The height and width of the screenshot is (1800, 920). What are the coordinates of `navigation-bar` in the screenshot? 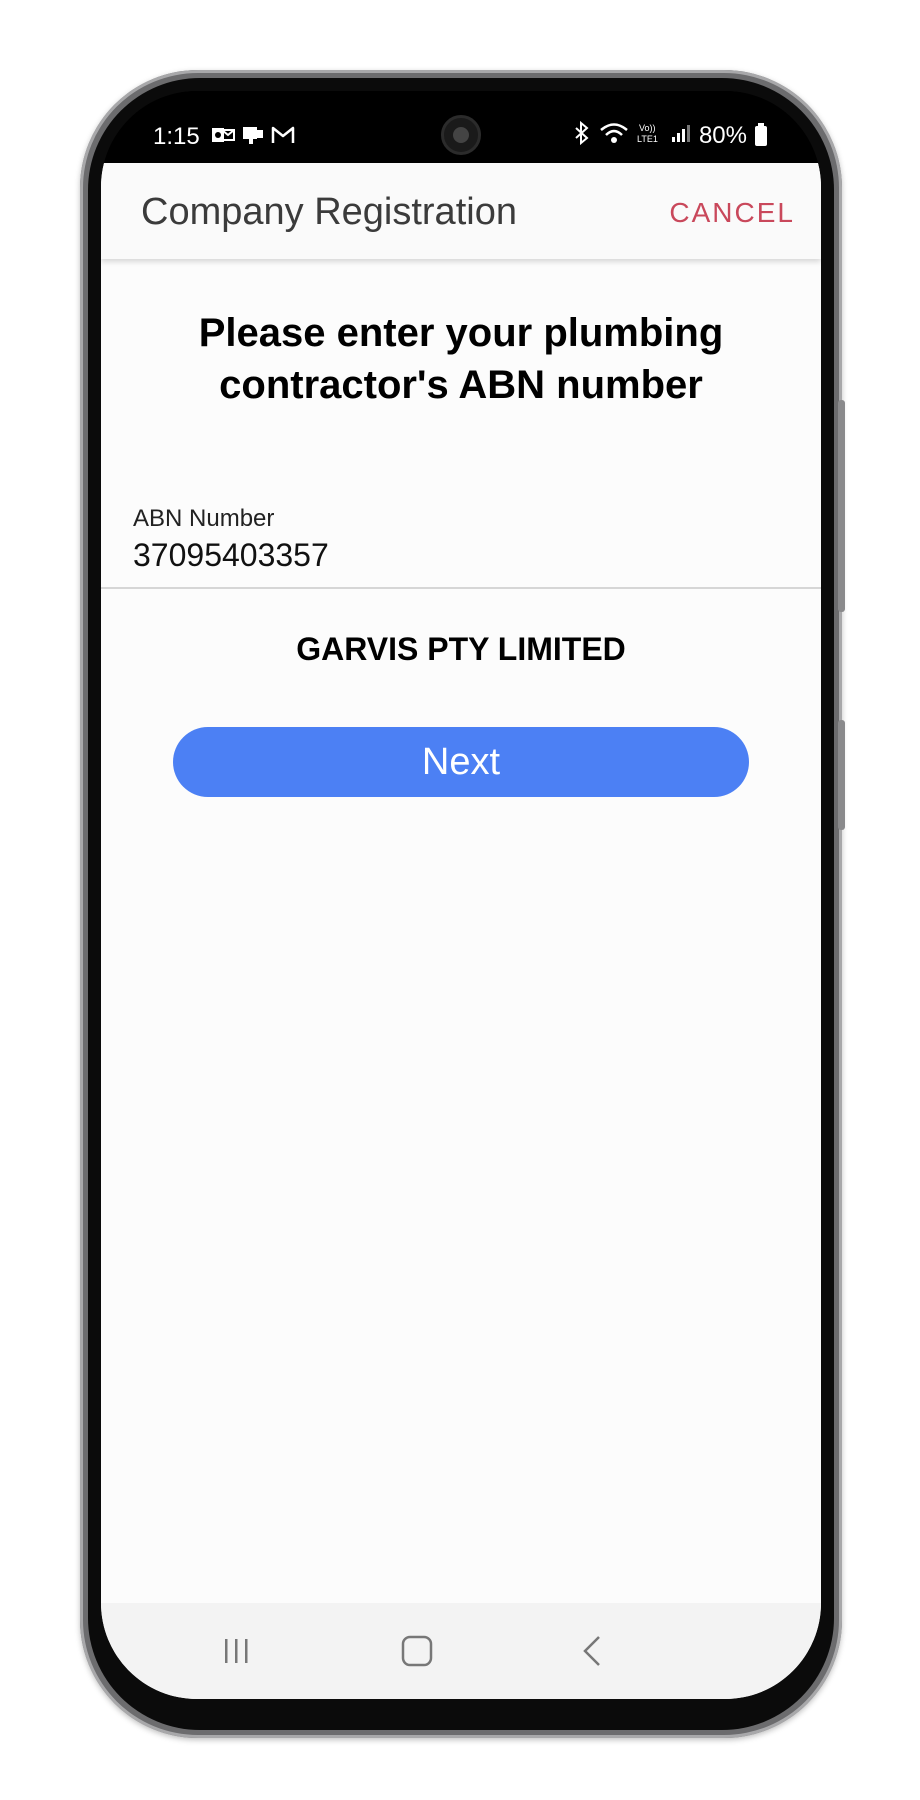 It's located at (461, 1651).